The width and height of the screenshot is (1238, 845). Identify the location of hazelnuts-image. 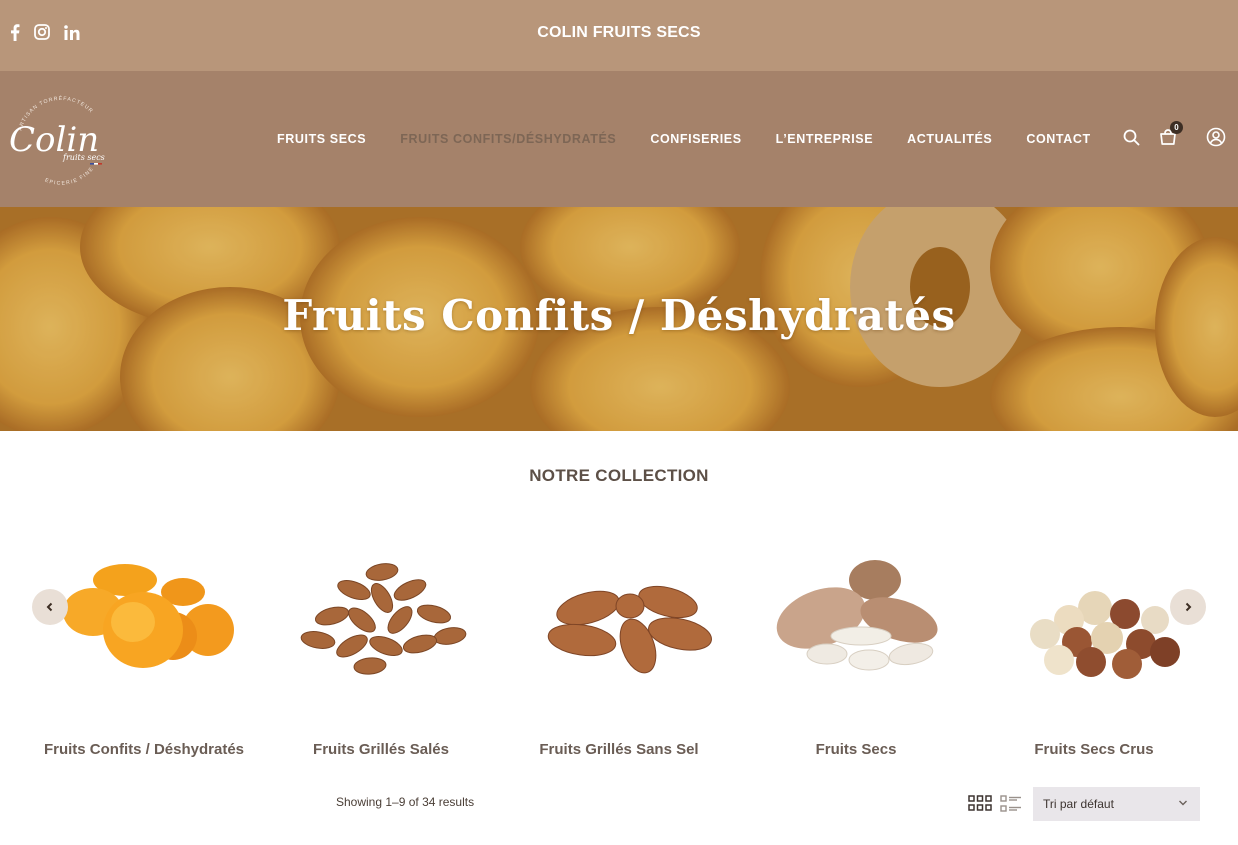
(1105, 635).